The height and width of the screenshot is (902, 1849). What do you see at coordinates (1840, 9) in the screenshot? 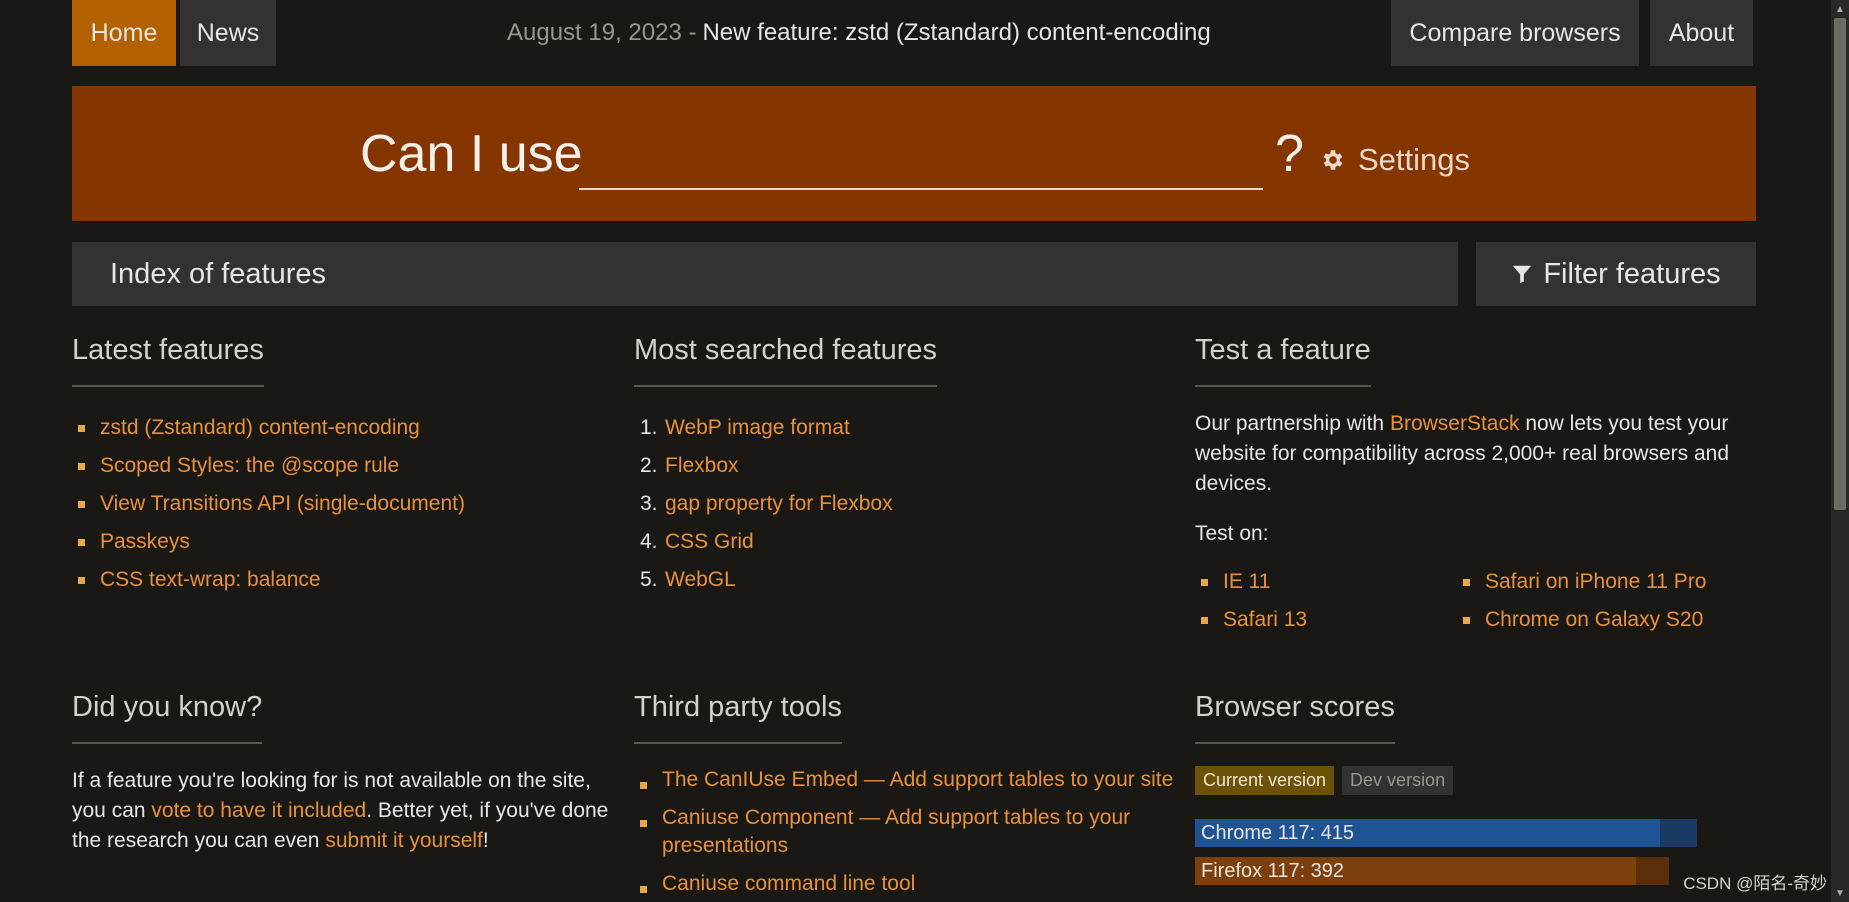
I see `scroll-up-arrow-icon: ▲` at bounding box center [1840, 9].